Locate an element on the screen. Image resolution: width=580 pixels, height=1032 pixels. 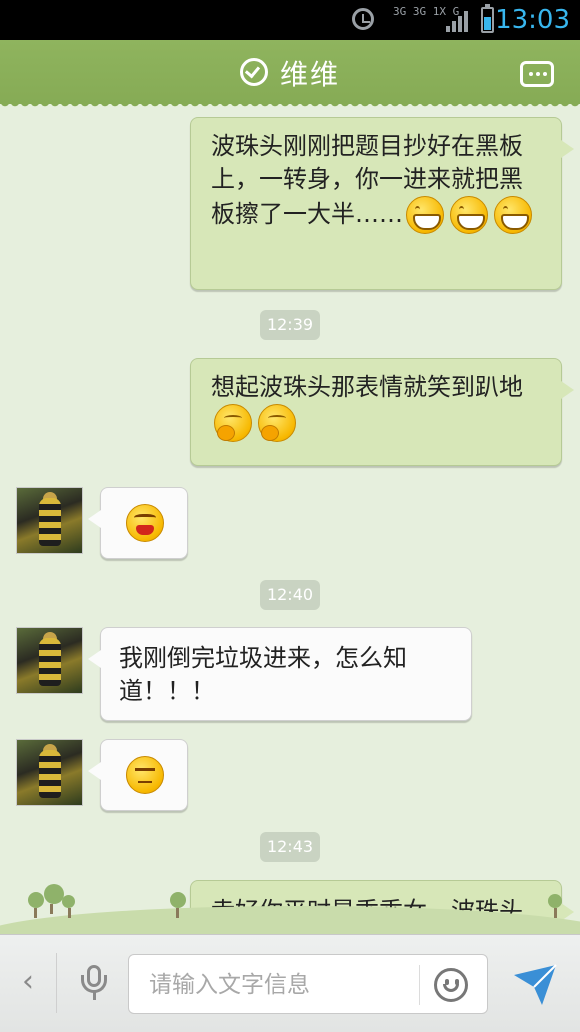
status-time: 13:03 is located at coordinates (532, 20).